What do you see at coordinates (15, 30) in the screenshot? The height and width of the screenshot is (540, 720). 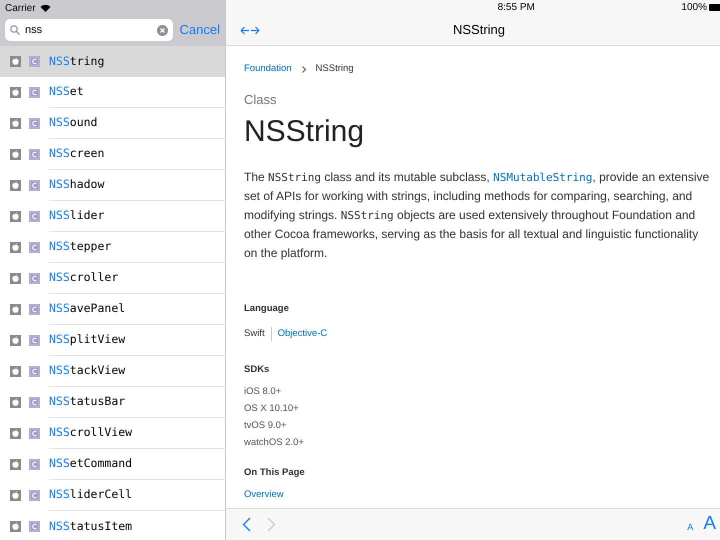 I see `search-icon` at bounding box center [15, 30].